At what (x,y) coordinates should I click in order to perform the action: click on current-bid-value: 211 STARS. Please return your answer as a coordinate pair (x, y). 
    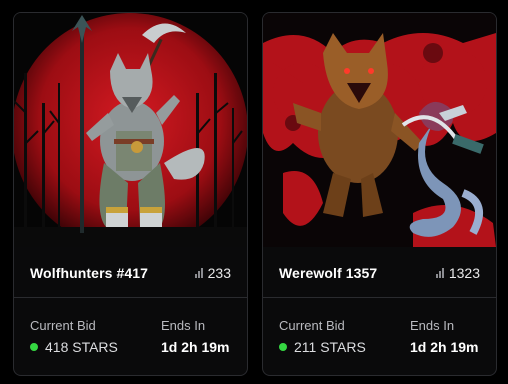
    Looking at the image, I should click on (322, 347).